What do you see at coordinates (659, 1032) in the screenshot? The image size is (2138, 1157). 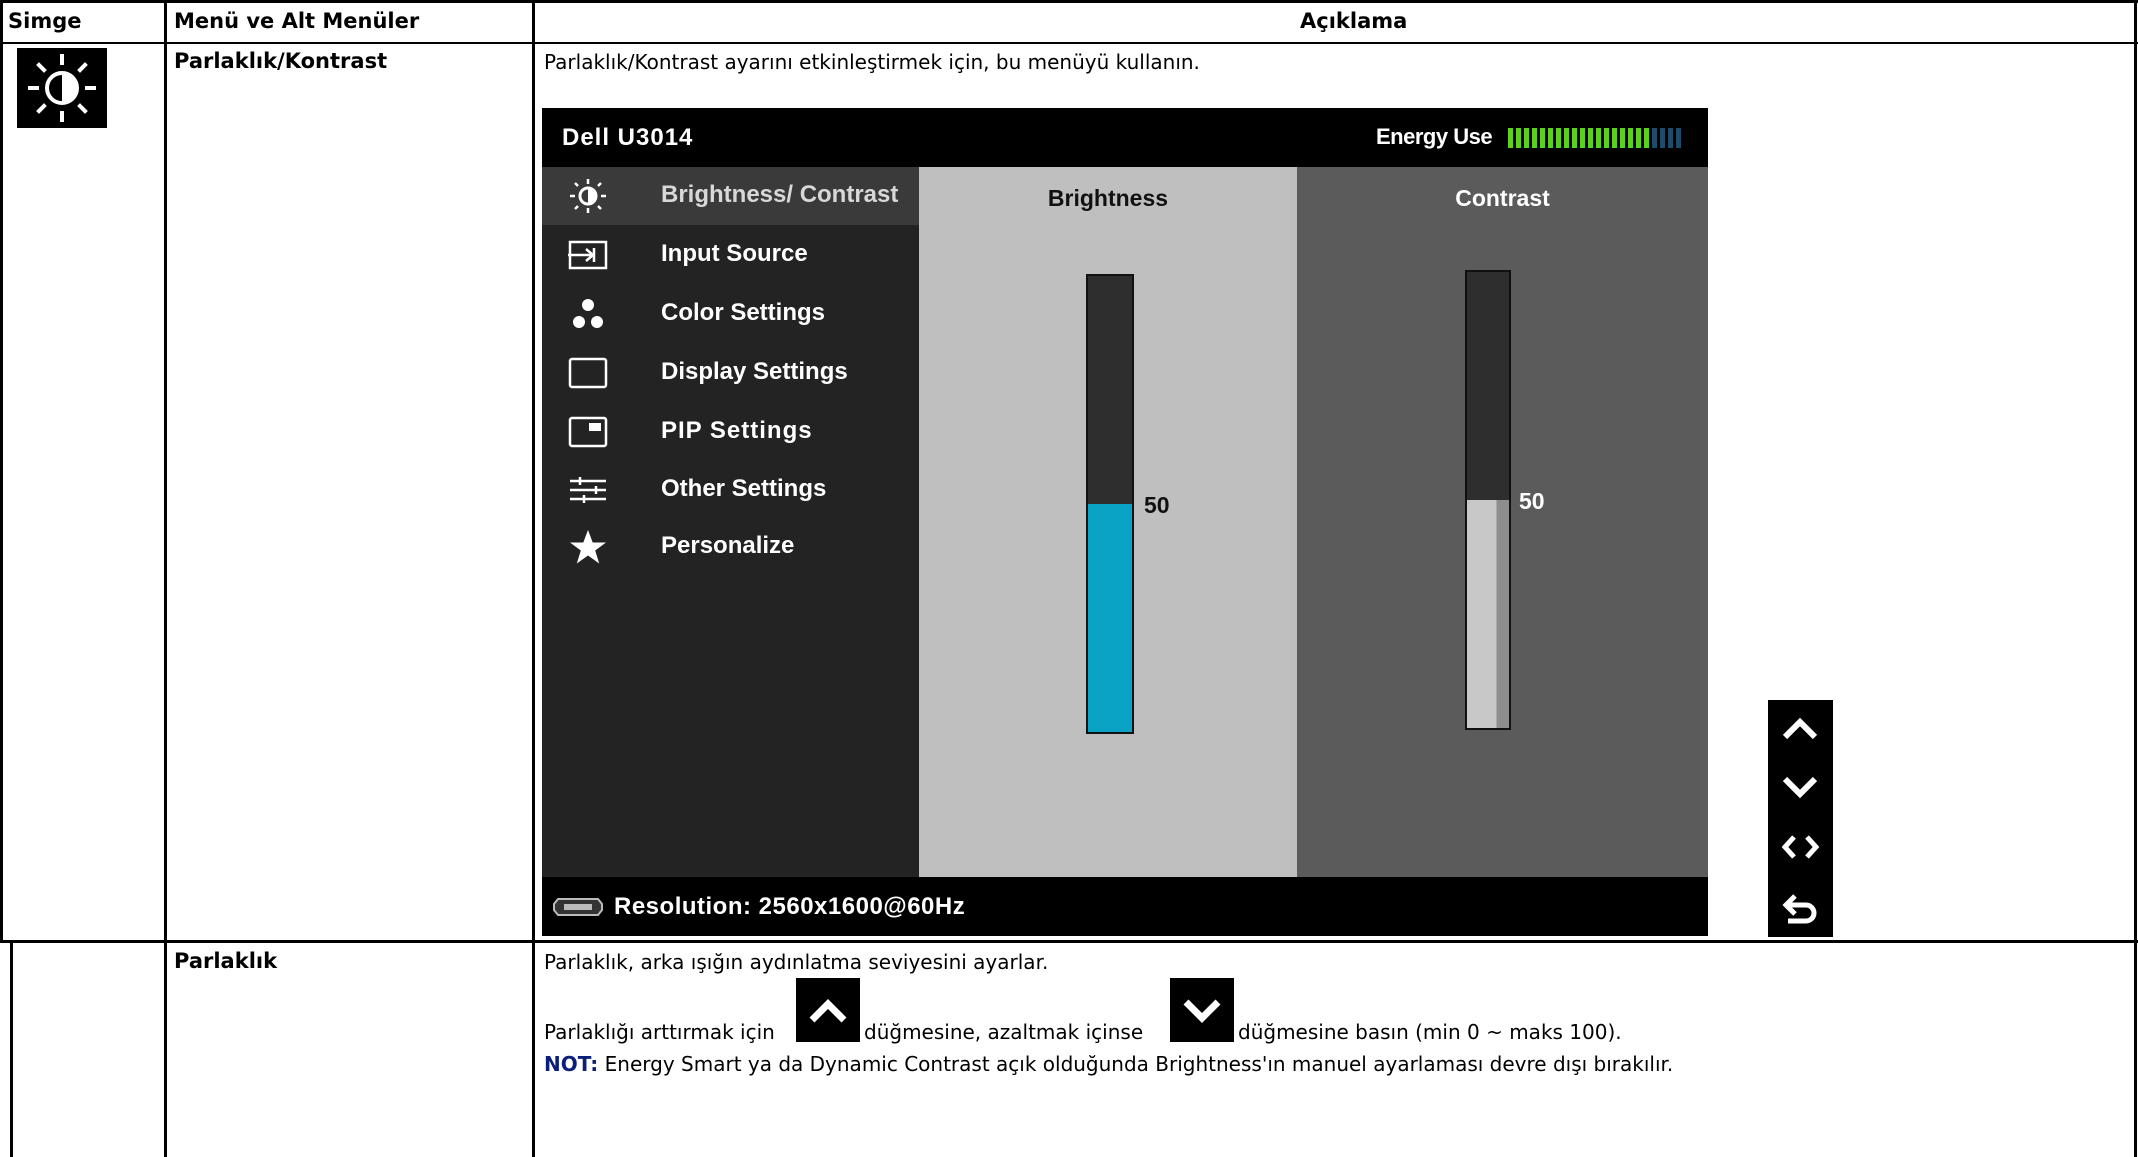 I see `instr-text-a: Parlaklığı arttırmak için` at bounding box center [659, 1032].